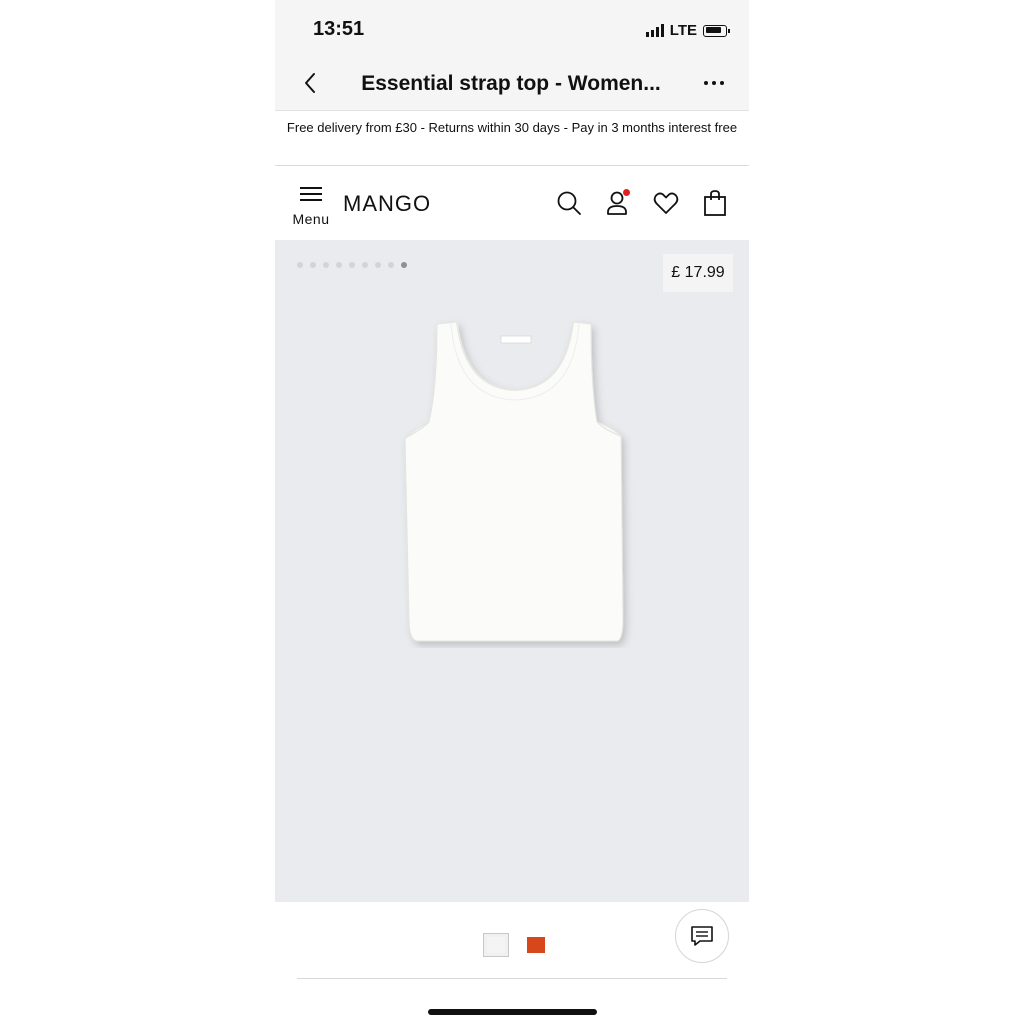 Image resolution: width=1024 pixels, height=1024 pixels. Describe the element at coordinates (339, 29) in the screenshot. I see `status-time: 13:51` at that location.